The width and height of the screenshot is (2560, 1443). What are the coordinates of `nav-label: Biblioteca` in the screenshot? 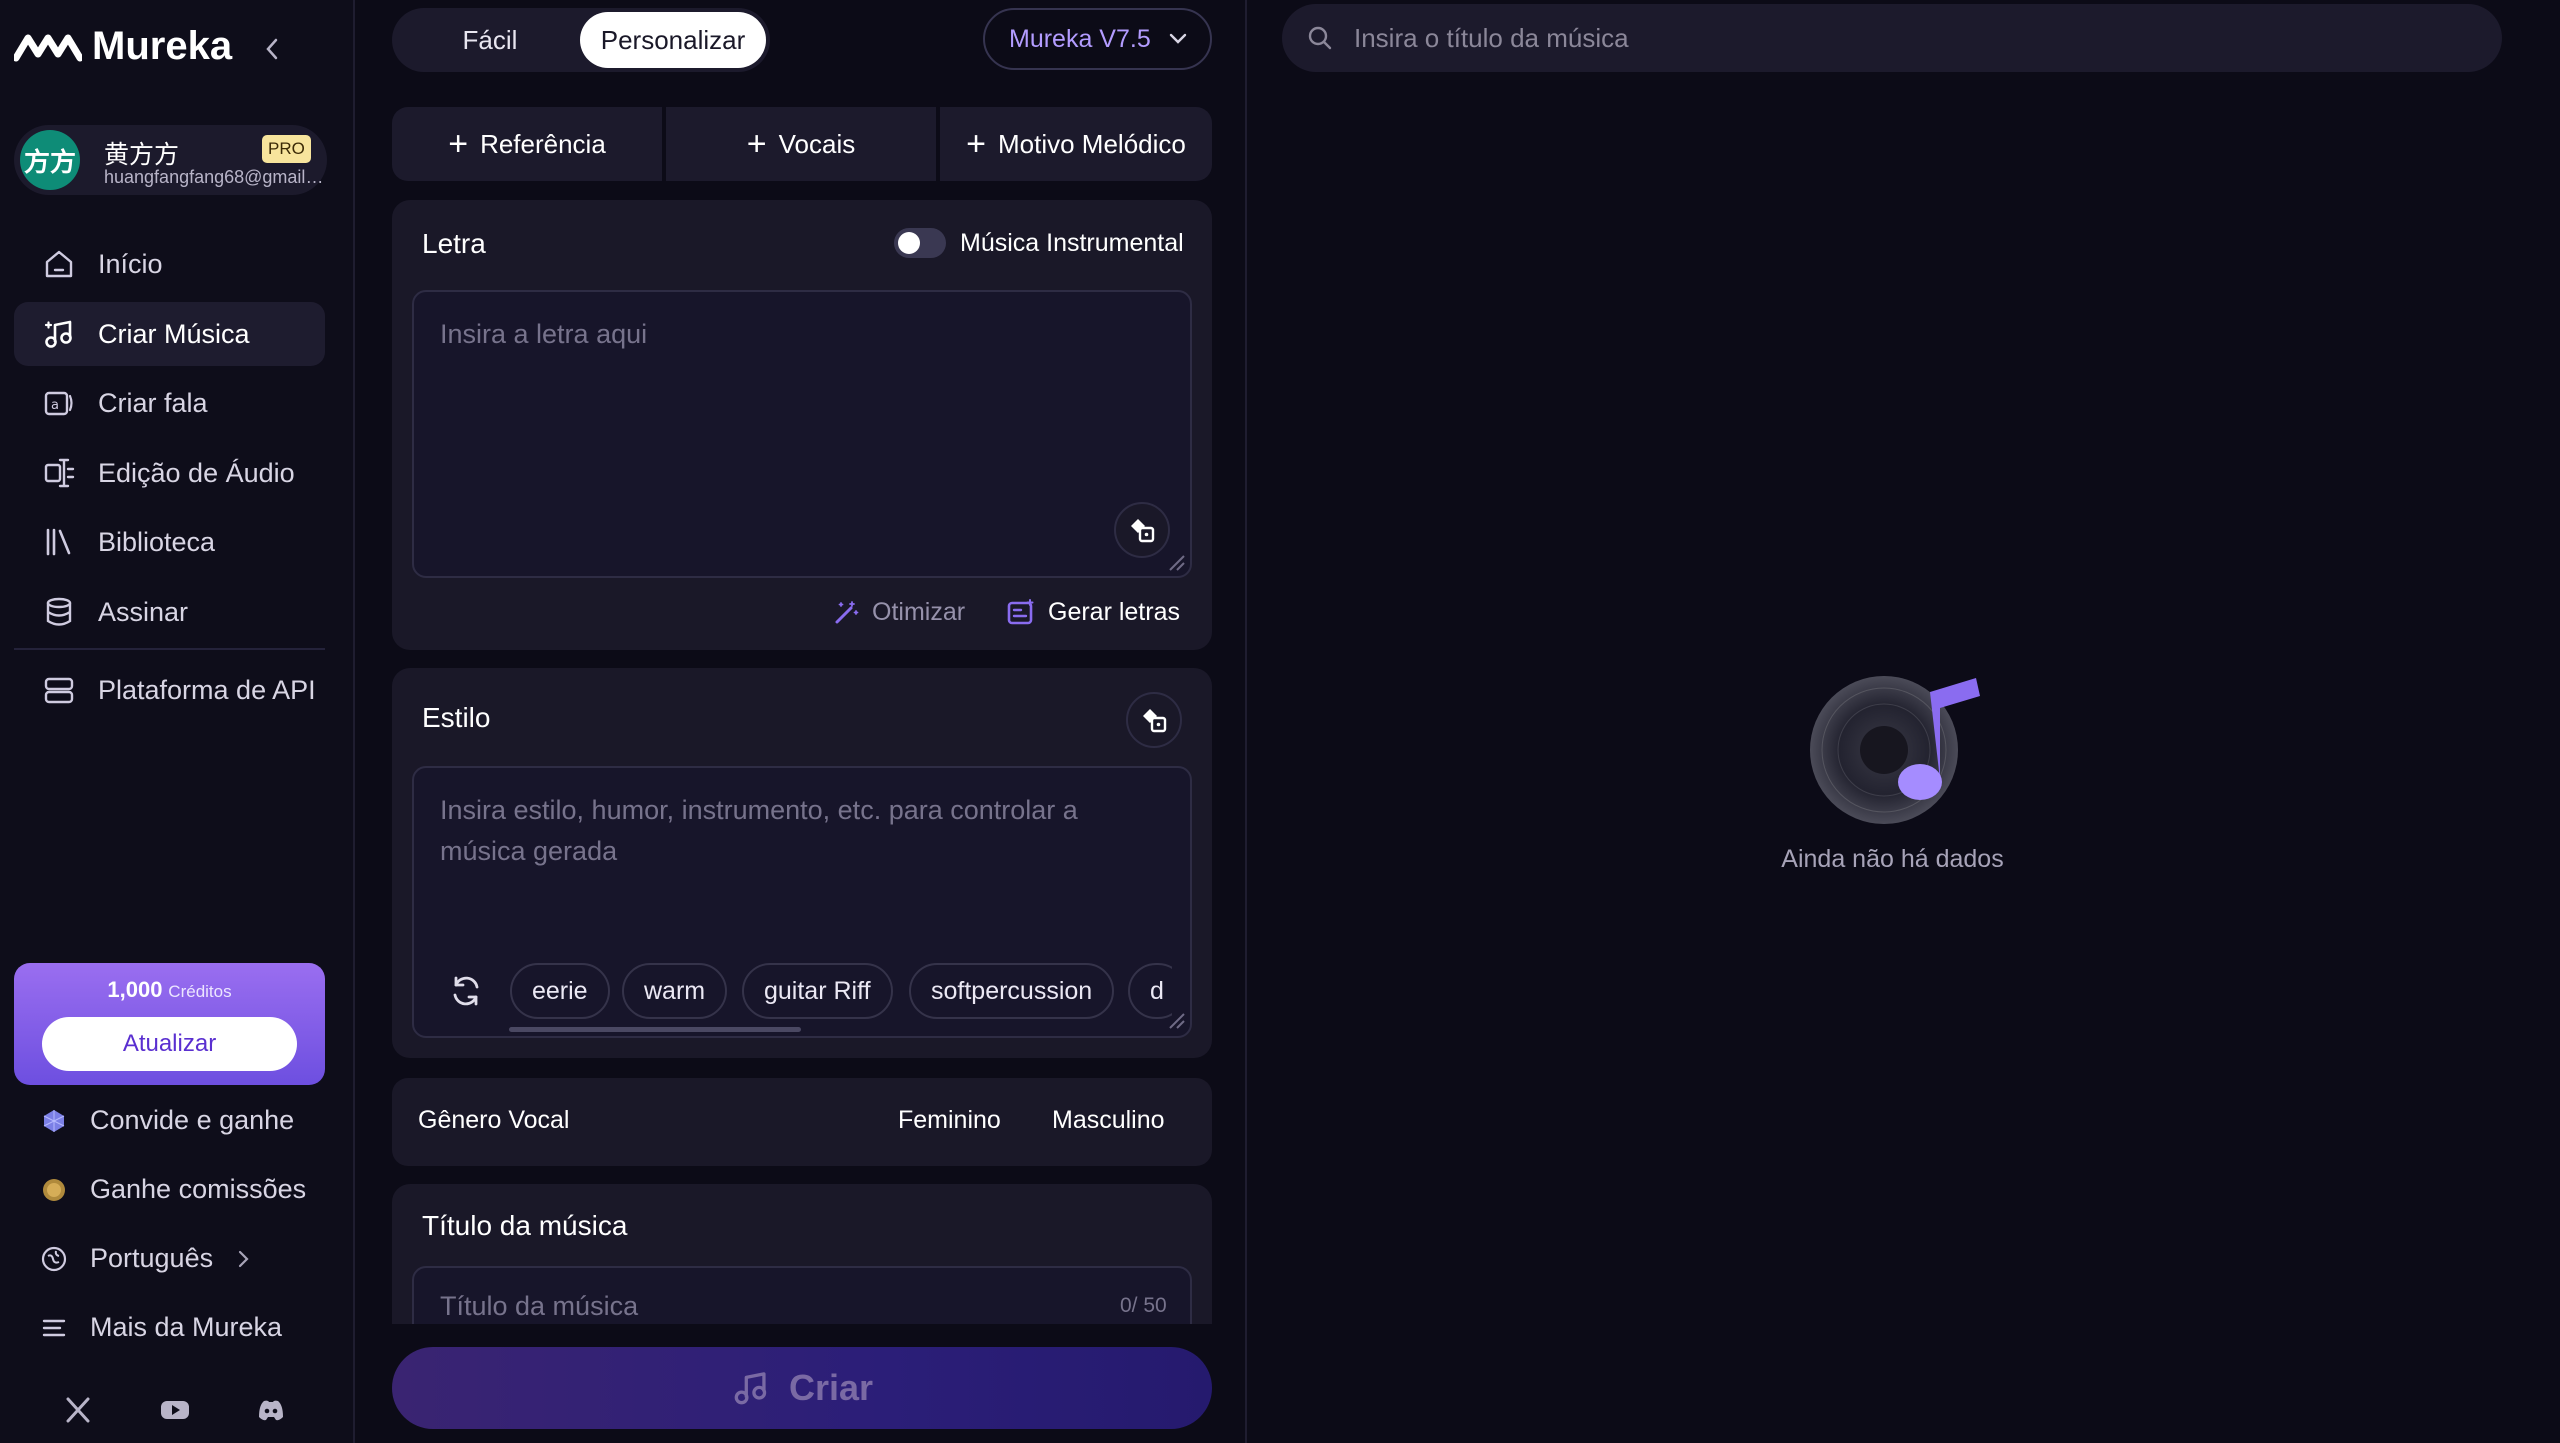 It's located at (157, 541).